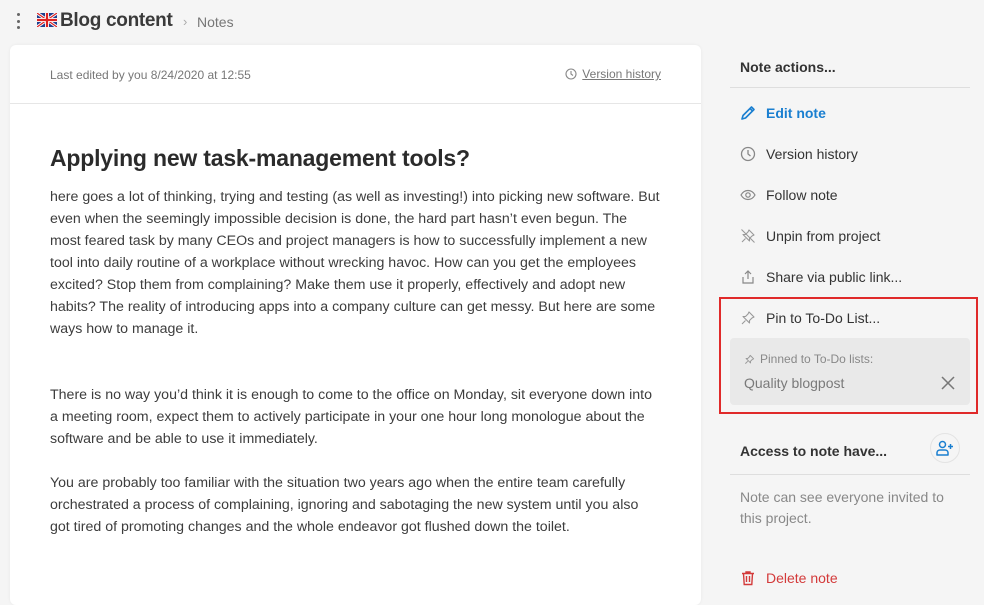  What do you see at coordinates (748, 236) in the screenshot?
I see `unpin-icon` at bounding box center [748, 236].